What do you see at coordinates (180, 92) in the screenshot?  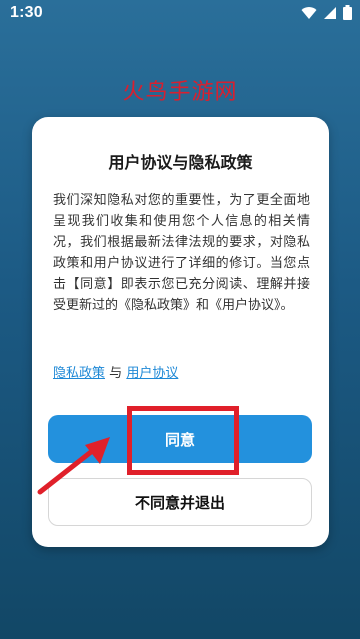 I see `watermark-text: 火鸟手游网` at bounding box center [180, 92].